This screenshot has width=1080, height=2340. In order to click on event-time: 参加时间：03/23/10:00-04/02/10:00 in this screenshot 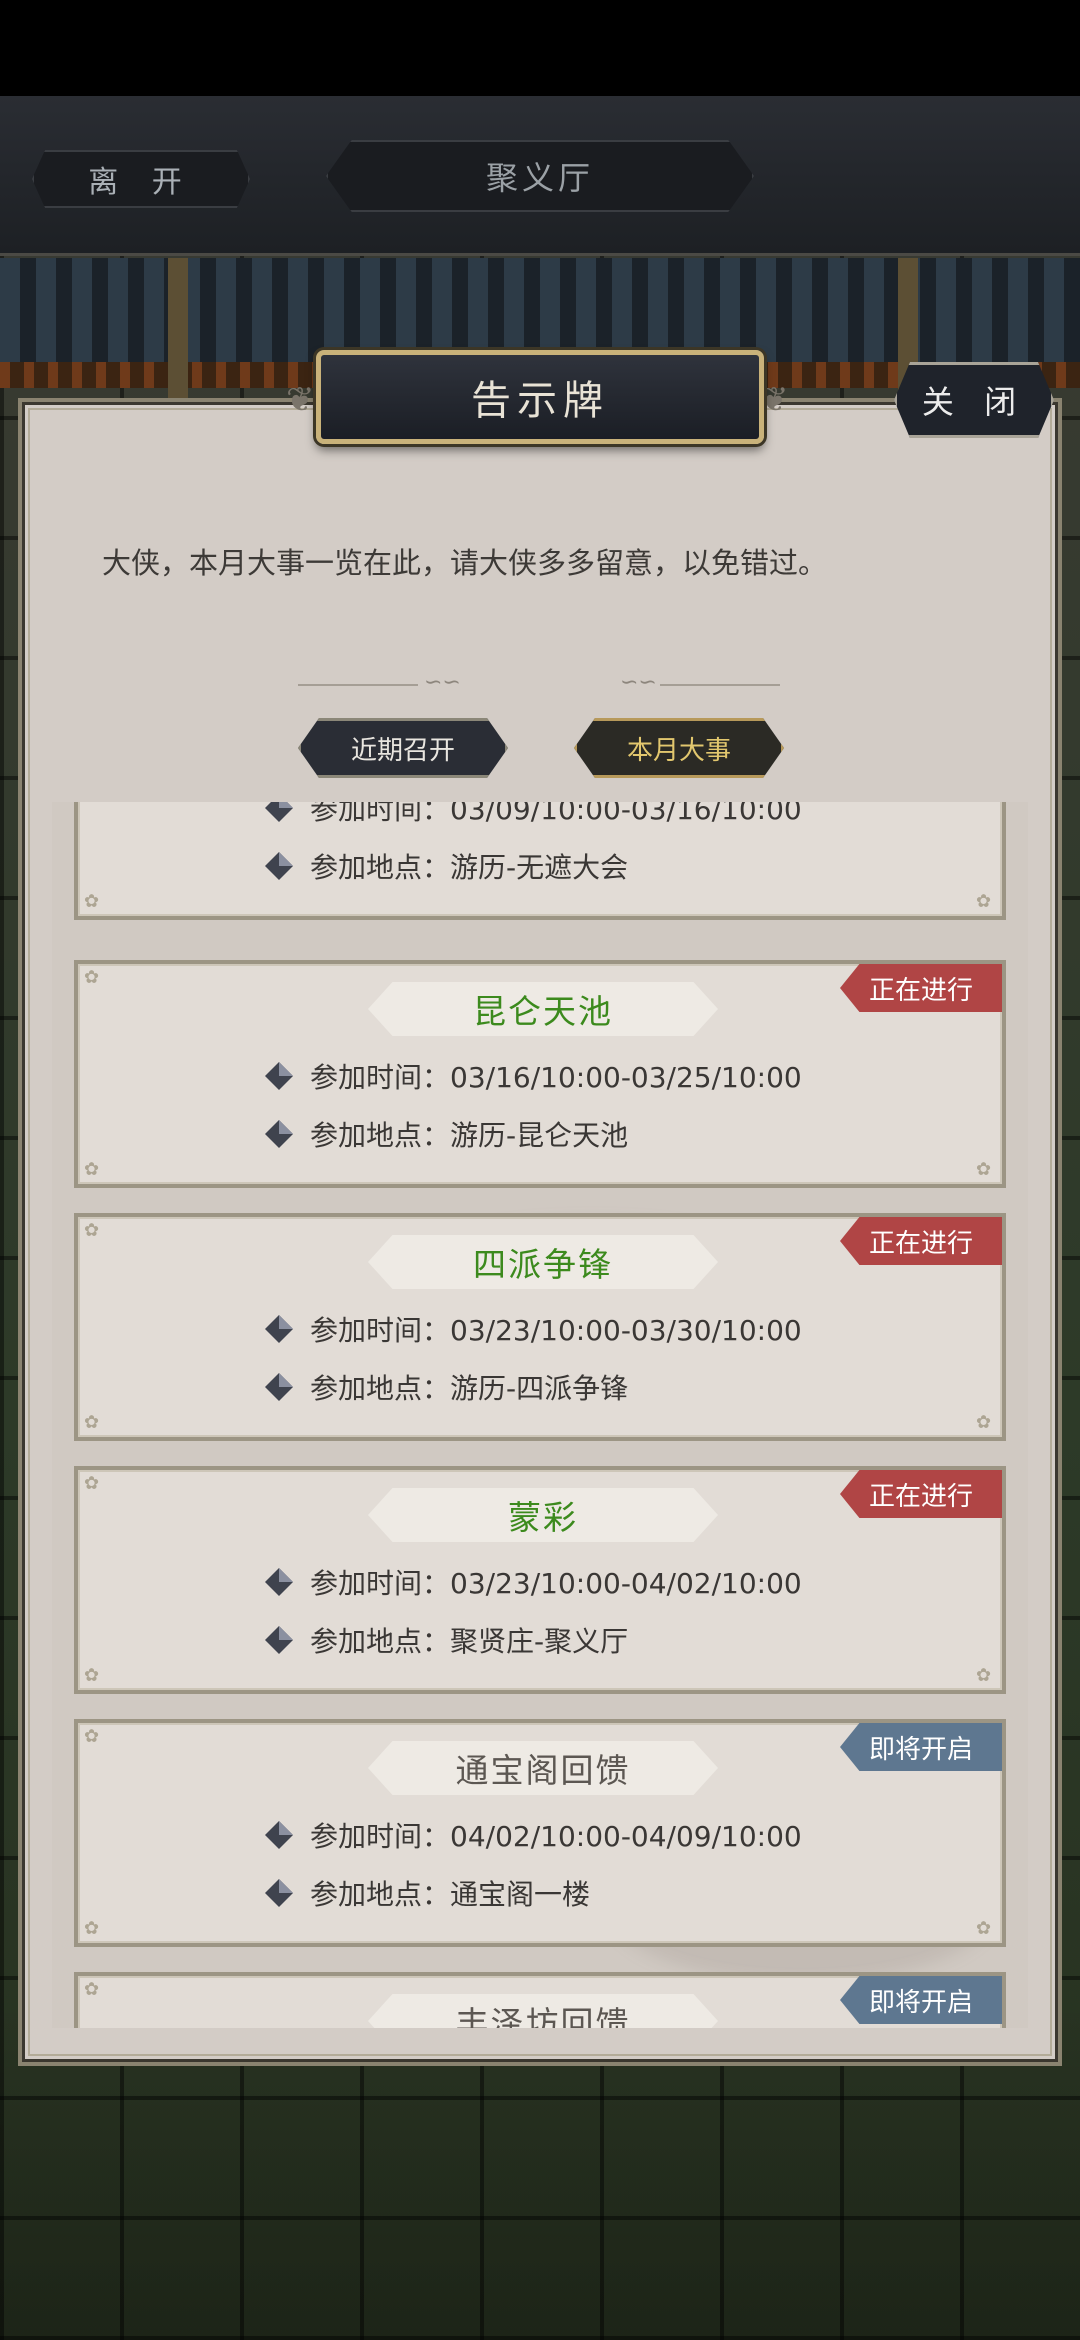, I will do `click(556, 1583)`.